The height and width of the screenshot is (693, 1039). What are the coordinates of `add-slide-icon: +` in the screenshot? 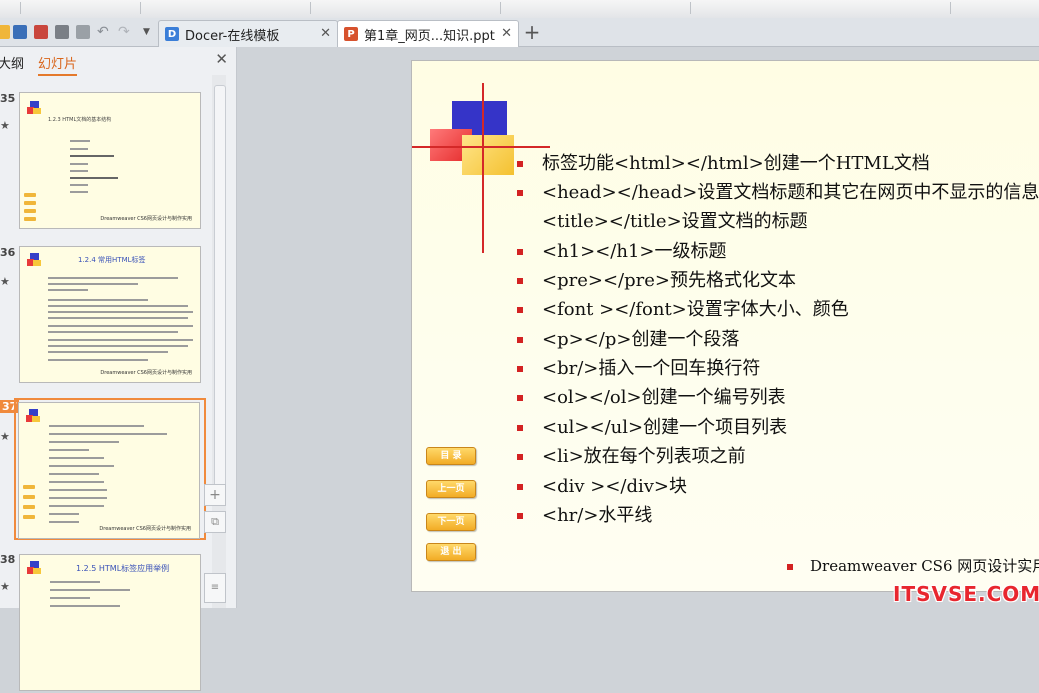 It's located at (215, 495).